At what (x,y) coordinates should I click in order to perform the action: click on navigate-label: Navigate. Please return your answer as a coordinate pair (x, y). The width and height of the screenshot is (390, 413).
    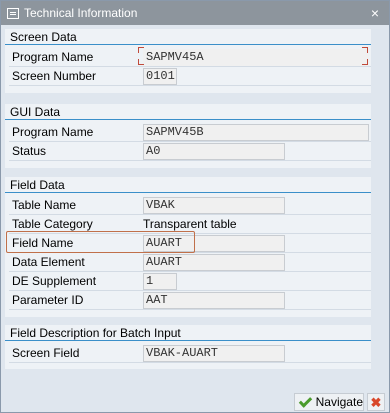
    Looking at the image, I should click on (339, 402).